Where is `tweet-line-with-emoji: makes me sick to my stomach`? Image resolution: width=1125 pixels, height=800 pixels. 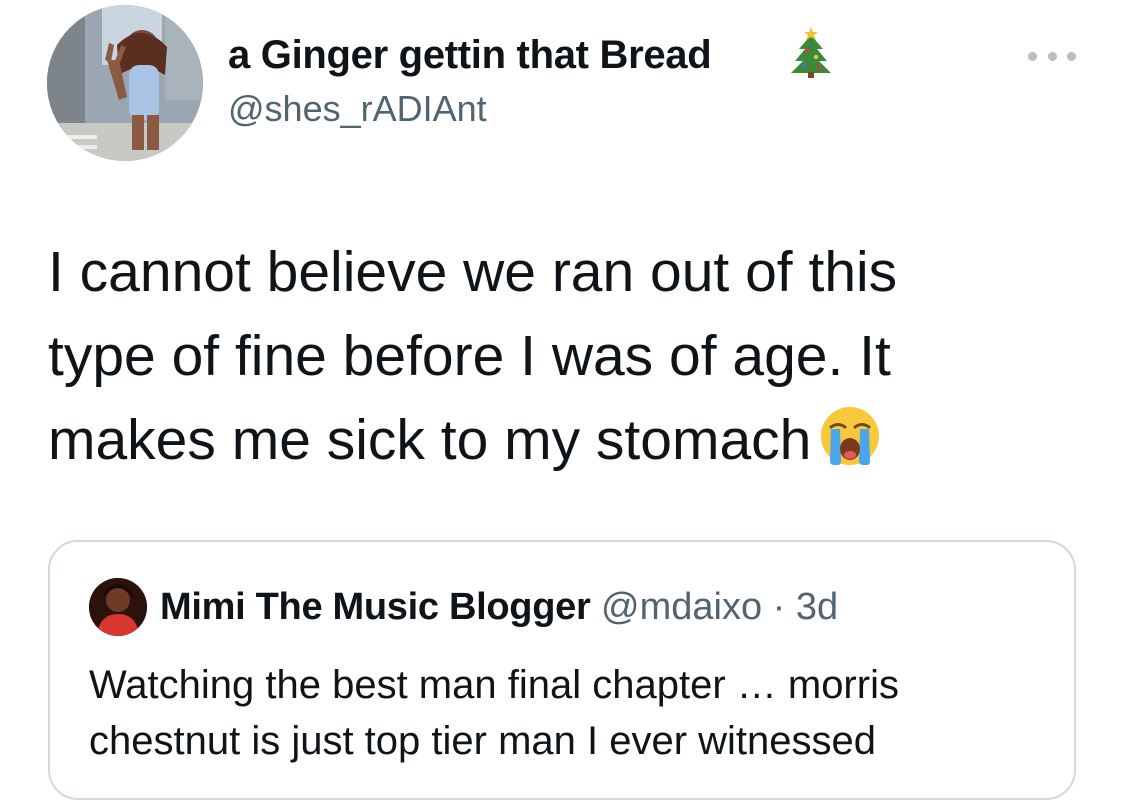 tweet-line-with-emoji: makes me sick to my stomach is located at coordinates (548, 444).